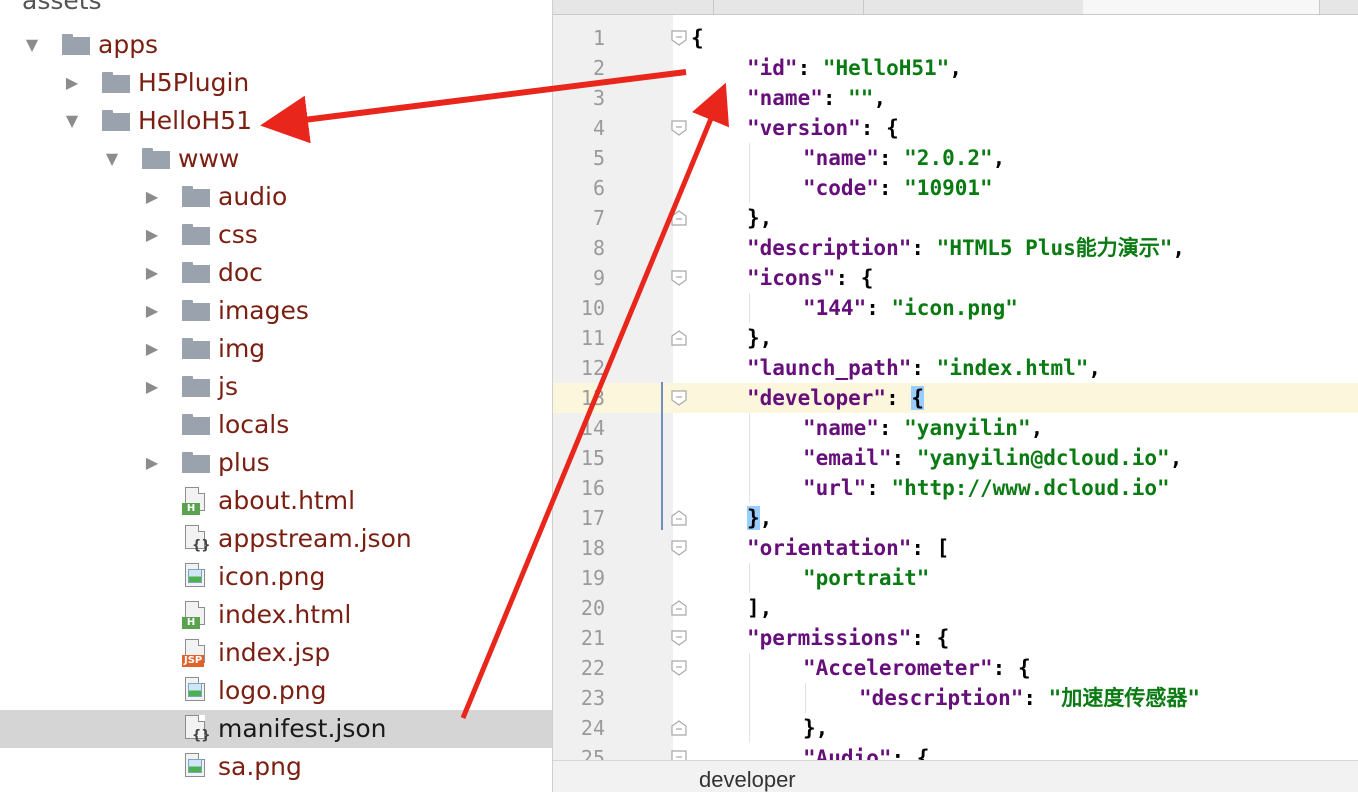 This screenshot has height=792, width=1358. I want to click on code-text: "url": "http://www.dcloud.io", so click(986, 488).